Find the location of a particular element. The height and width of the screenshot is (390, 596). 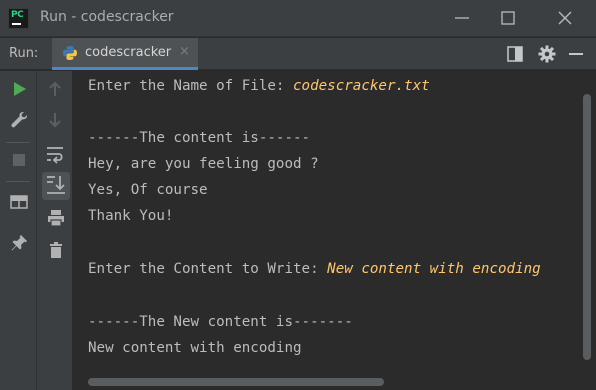

close-icon is located at coordinates (565, 18).